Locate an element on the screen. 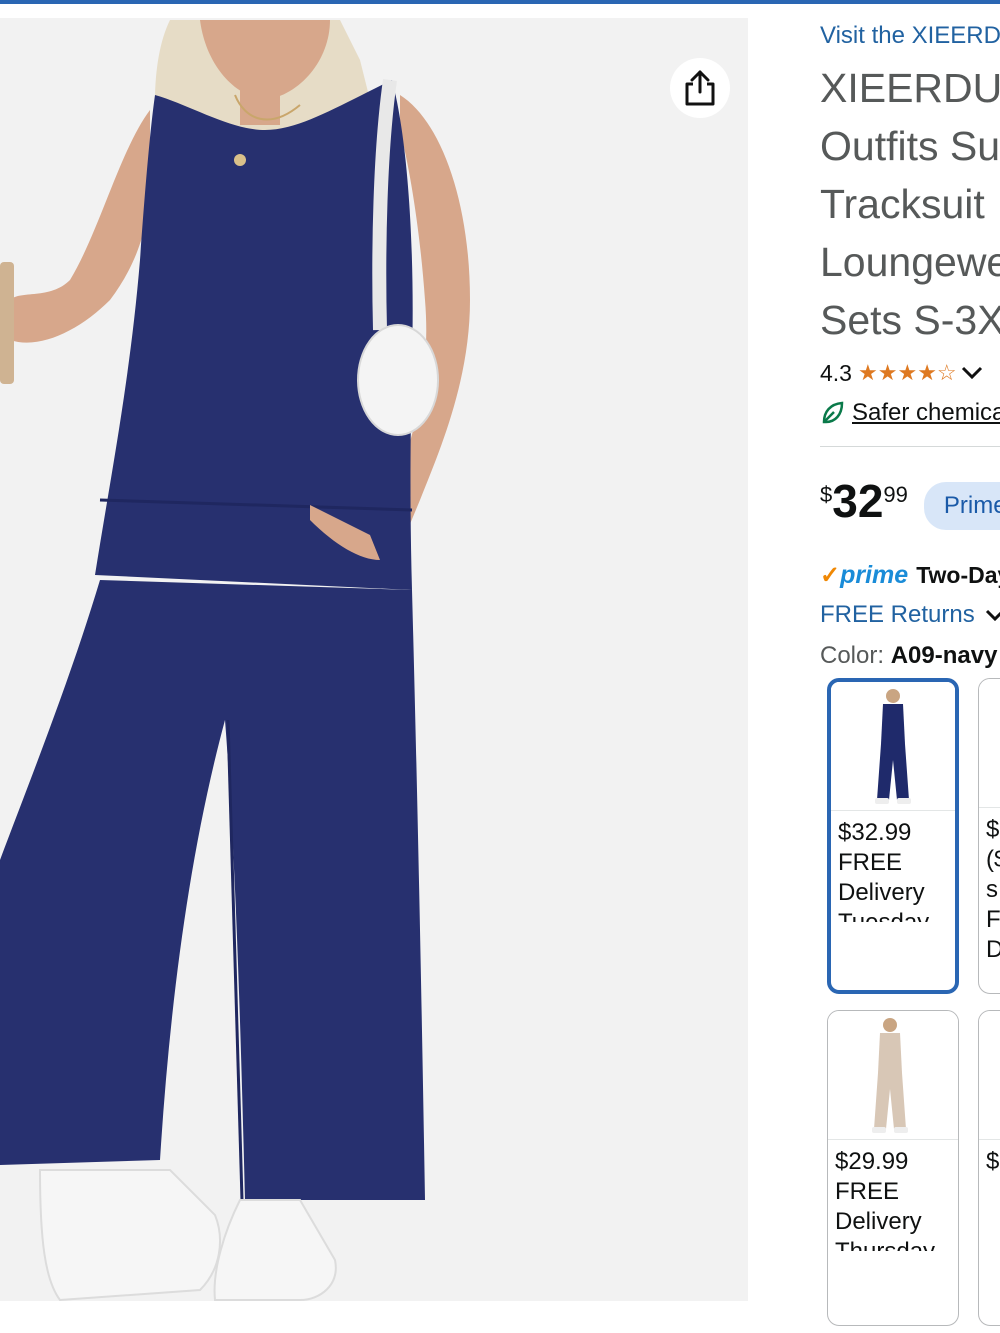  leaf-icon is located at coordinates (833, 412).